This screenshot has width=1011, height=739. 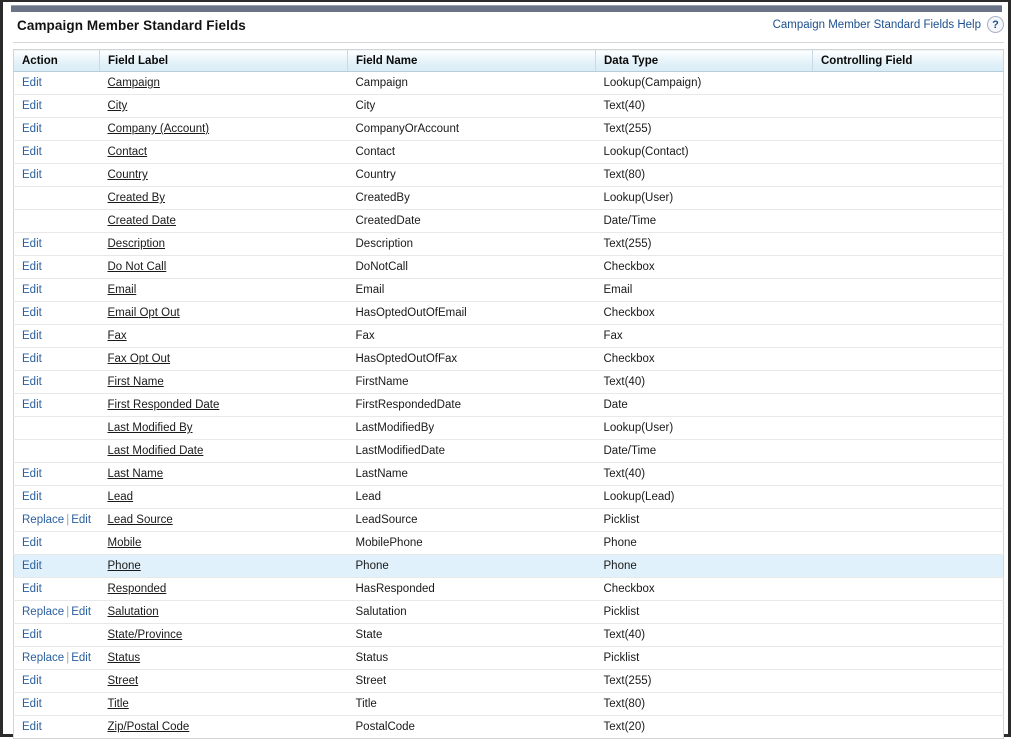 I want to click on table-row: Edit Fax Opt Out HasOptedOutOfFax Checkbox, so click(x=508, y=359).